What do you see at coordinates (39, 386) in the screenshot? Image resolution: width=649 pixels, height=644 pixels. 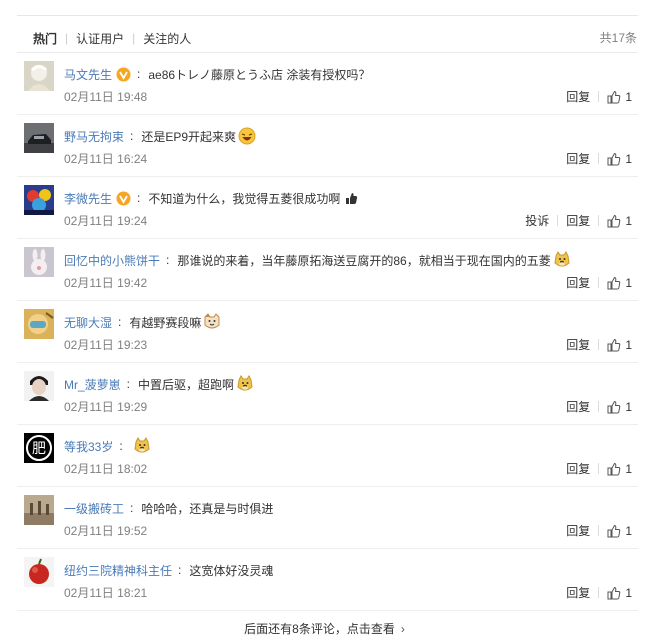 I see `man-portrait-avatar` at bounding box center [39, 386].